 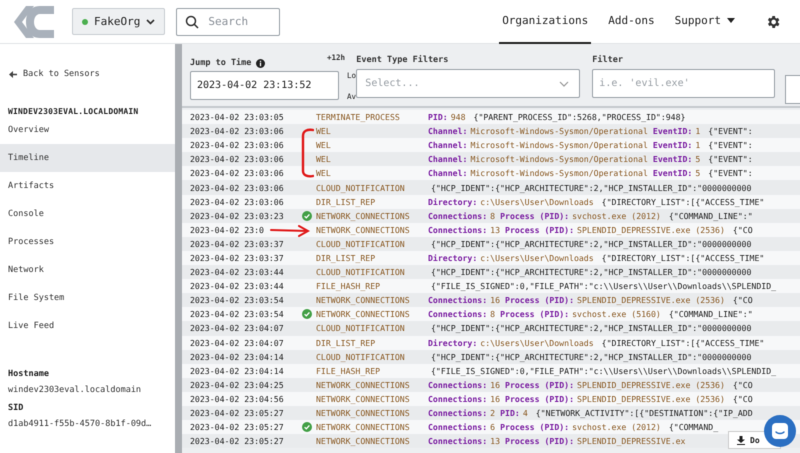 I want to click on arrow-annotation, so click(x=290, y=231).